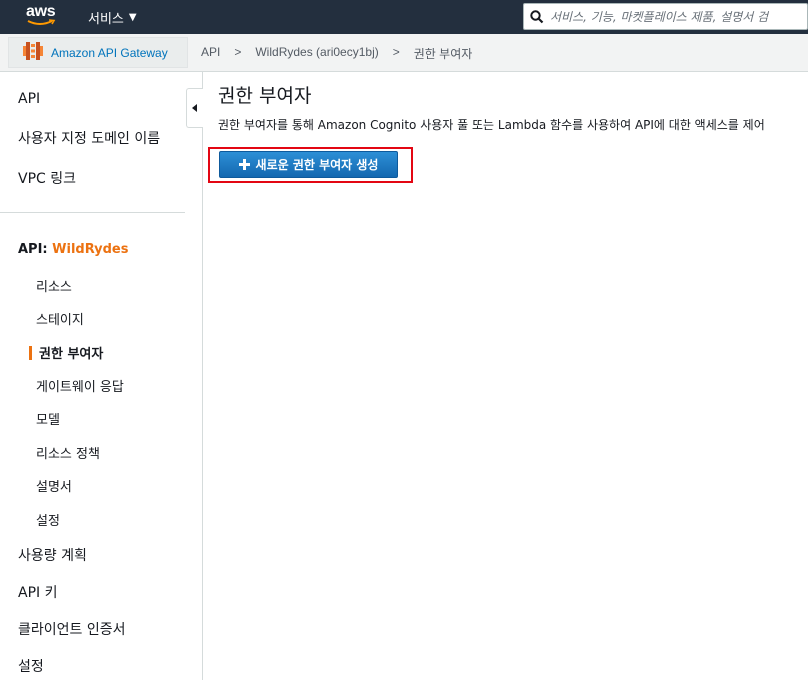  Describe the element at coordinates (317, 165) in the screenshot. I see `create-authorizer-label: 새로운 권한 부여자 생성` at that location.